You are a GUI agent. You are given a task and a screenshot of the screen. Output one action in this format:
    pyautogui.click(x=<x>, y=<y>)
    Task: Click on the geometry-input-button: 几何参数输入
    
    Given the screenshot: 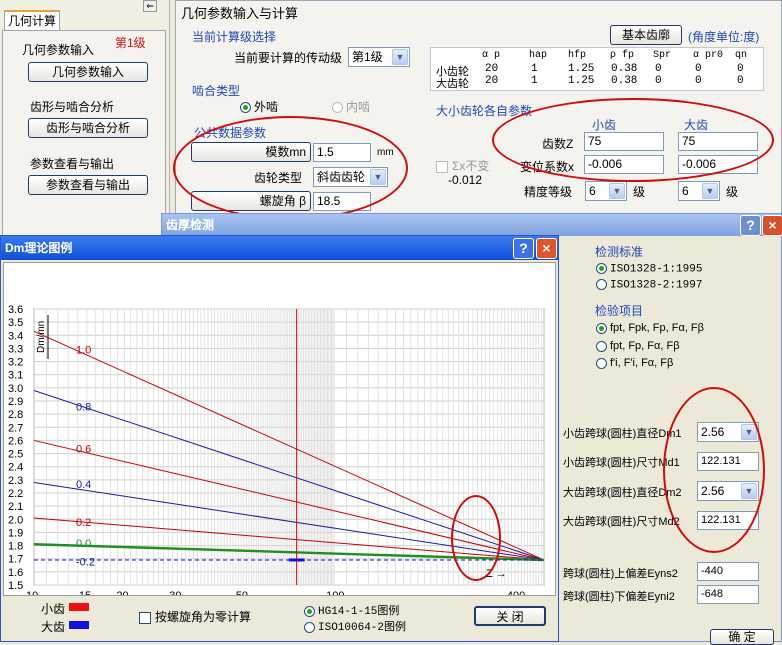 What is the action you would take?
    pyautogui.click(x=88, y=72)
    